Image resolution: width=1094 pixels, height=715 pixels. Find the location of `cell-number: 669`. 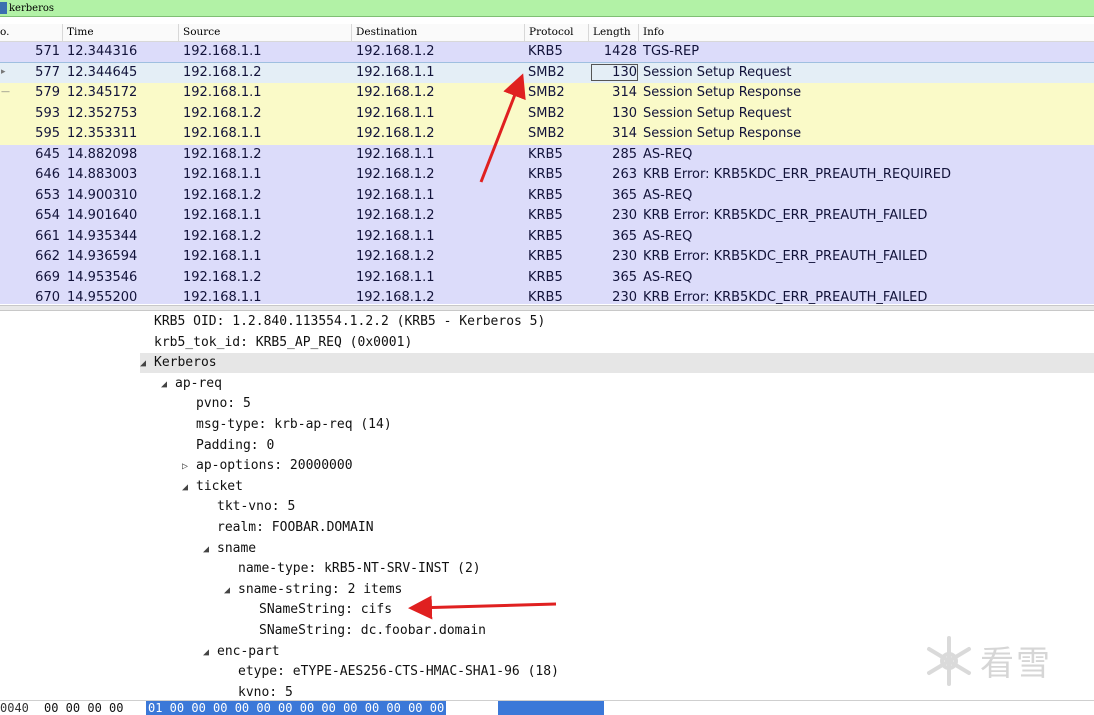

cell-number: 669 is located at coordinates (47, 277).